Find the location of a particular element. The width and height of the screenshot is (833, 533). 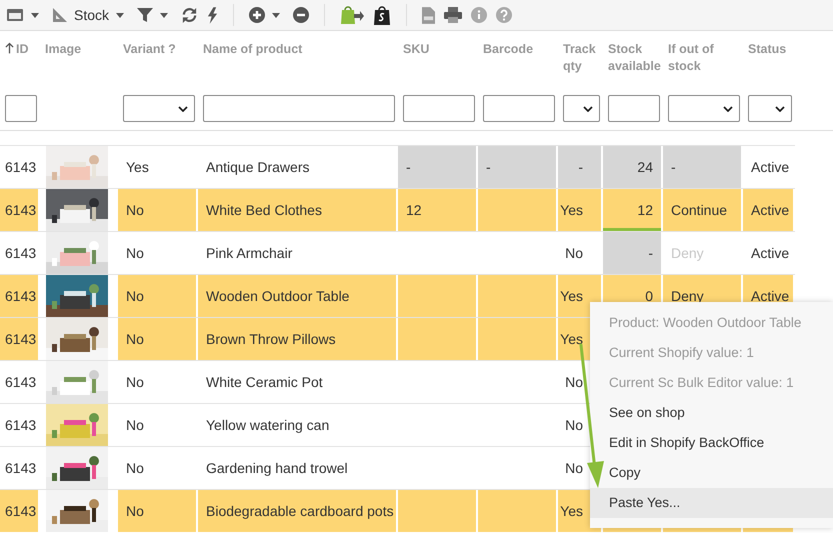

column-header: Variant ? is located at coordinates (149, 49).